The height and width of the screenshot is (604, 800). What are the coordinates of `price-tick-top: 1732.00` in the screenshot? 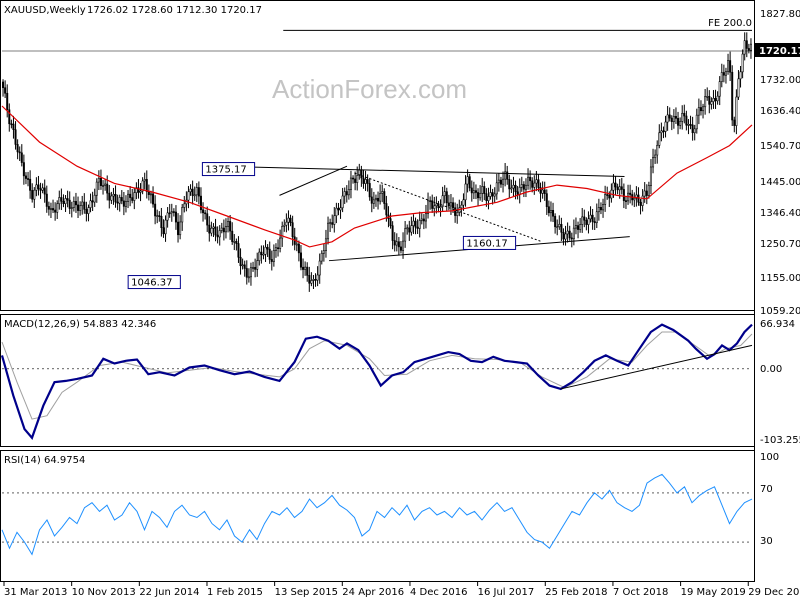 It's located at (780, 80).